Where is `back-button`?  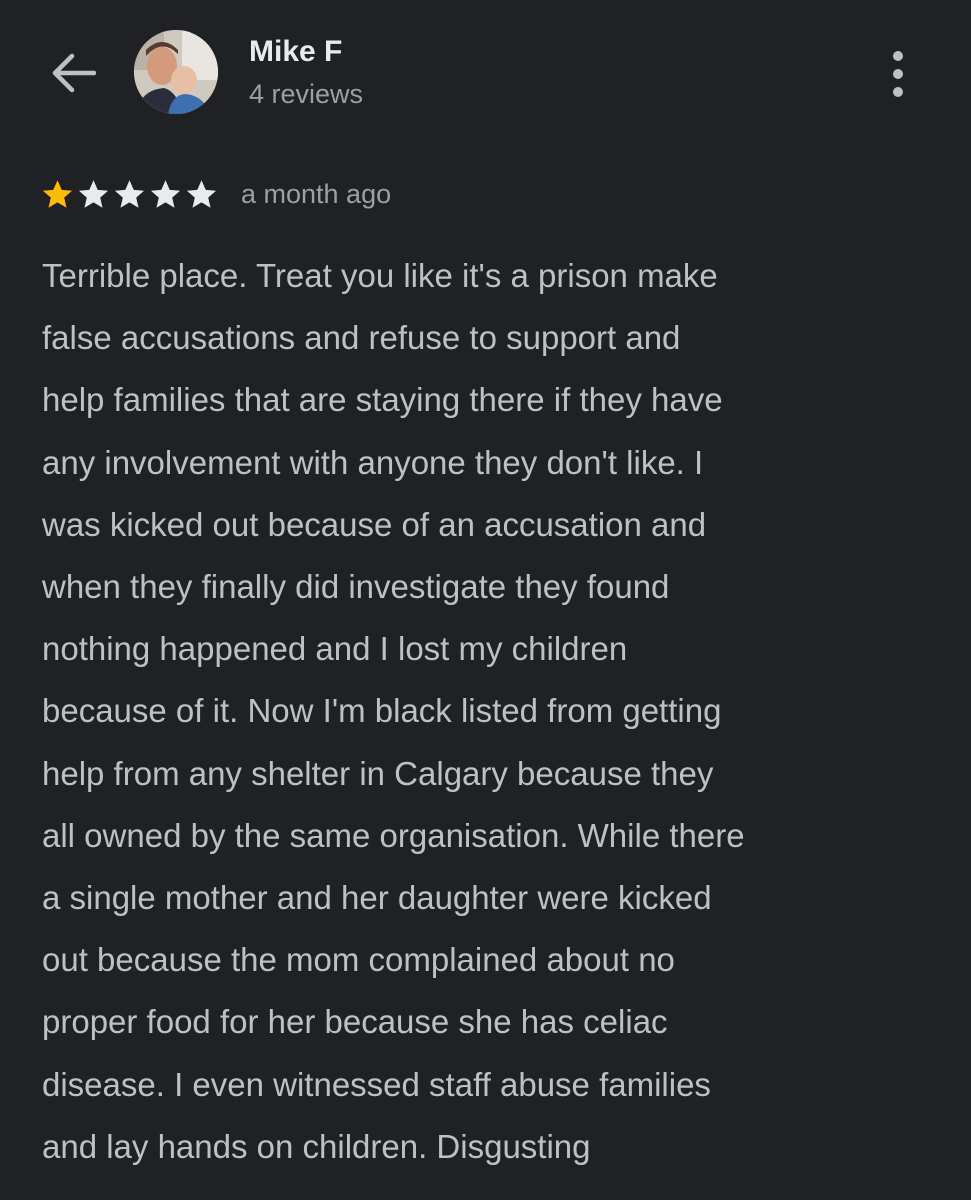
back-button is located at coordinates (73, 73).